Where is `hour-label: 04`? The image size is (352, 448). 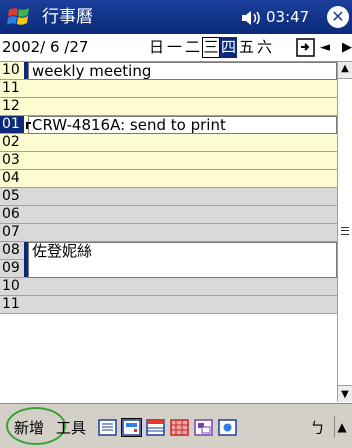
hour-label: 04 is located at coordinates (11, 178).